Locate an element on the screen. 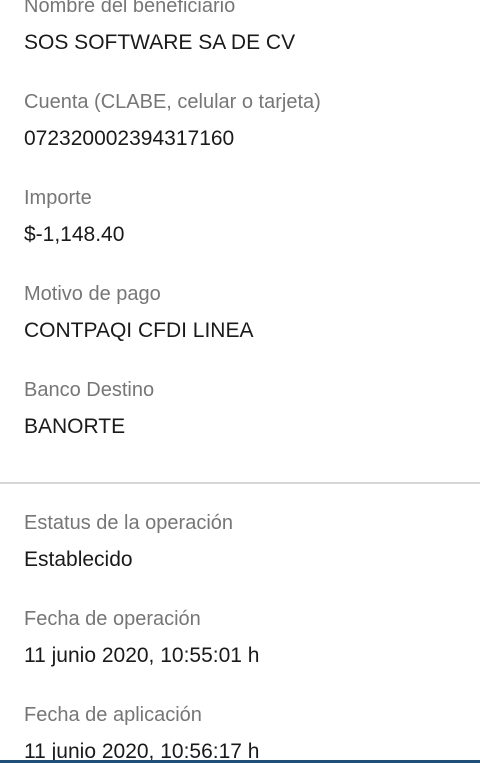 This screenshot has width=480, height=763. account-label: Cuenta (CLABE, celular o tarjeta) is located at coordinates (172, 102).